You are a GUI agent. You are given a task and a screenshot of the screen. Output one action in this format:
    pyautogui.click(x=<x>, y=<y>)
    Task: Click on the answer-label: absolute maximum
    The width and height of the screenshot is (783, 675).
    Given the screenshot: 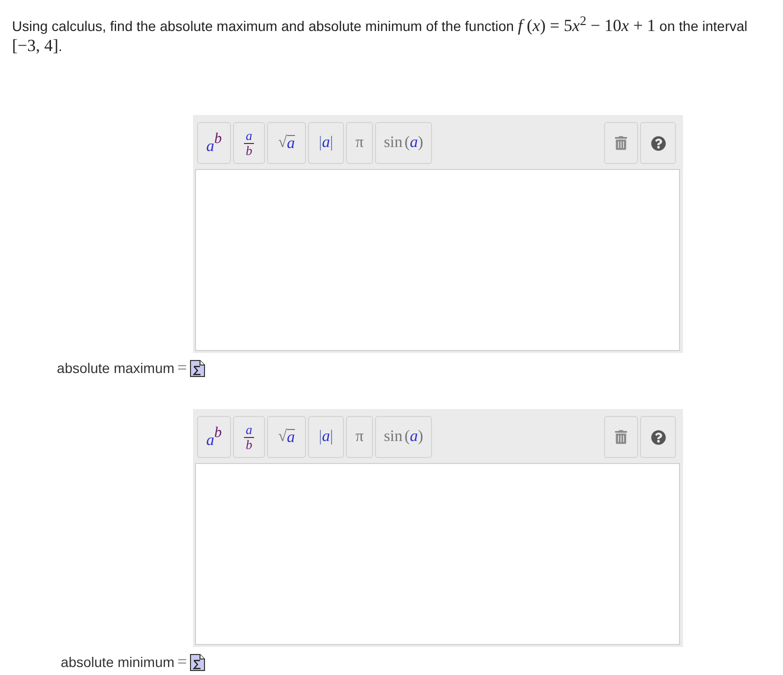 What is the action you would take?
    pyautogui.click(x=115, y=368)
    